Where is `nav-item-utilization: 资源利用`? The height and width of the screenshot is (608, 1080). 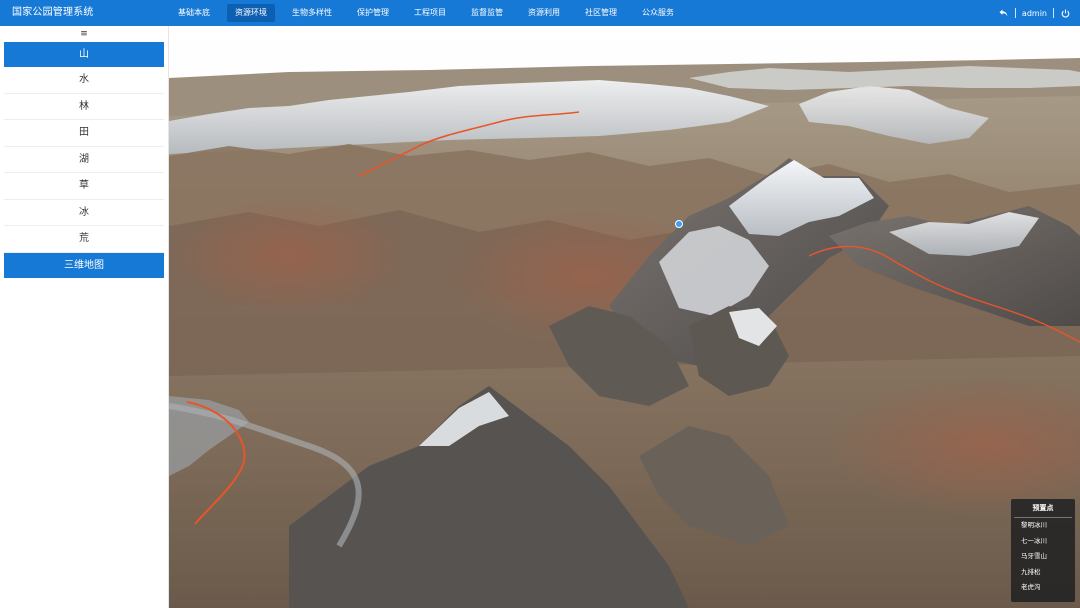 nav-item-utilization: 资源利用 is located at coordinates (544, 13).